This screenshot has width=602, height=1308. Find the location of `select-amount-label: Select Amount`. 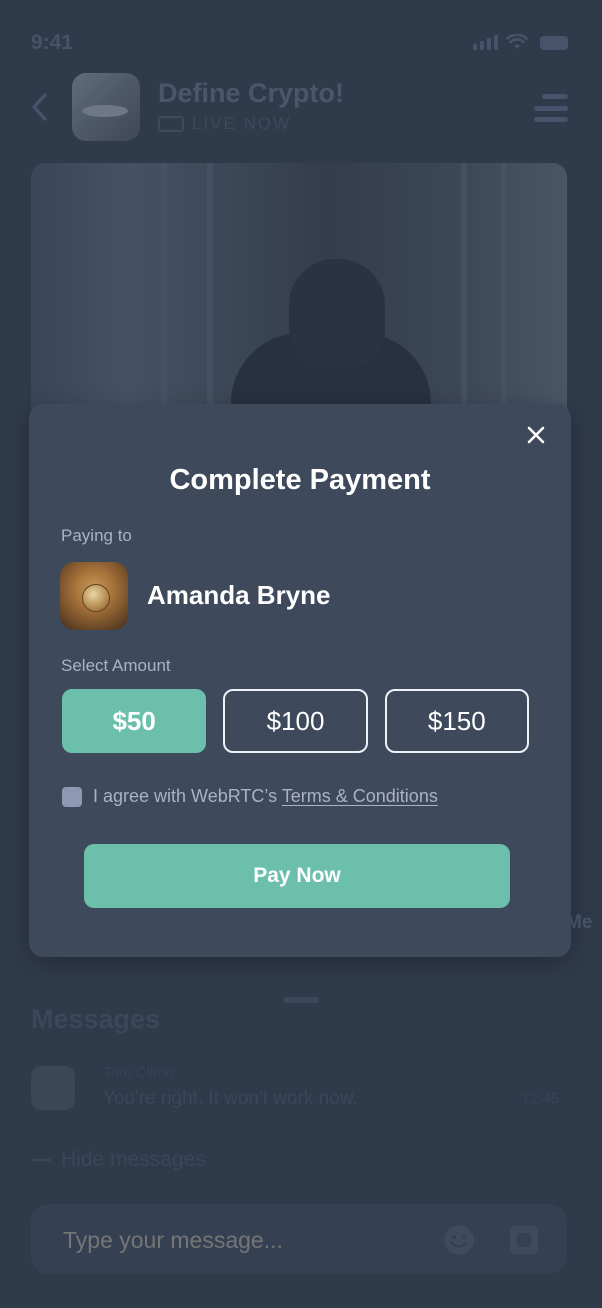

select-amount-label: Select Amount is located at coordinates (116, 665).